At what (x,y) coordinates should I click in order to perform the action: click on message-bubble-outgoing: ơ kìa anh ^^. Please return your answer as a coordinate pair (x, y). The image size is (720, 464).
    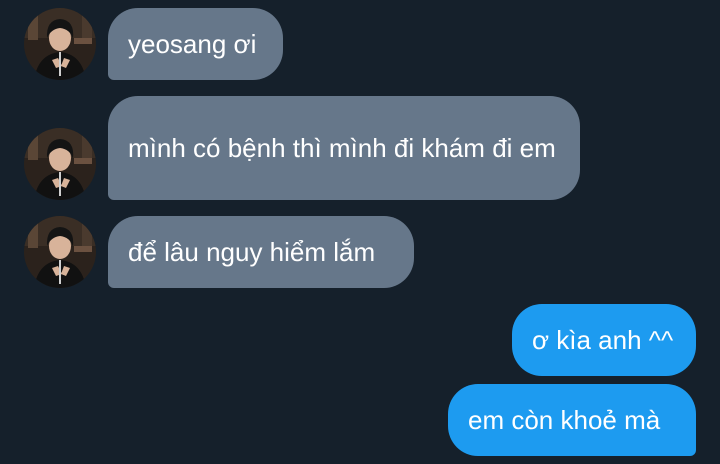
    Looking at the image, I should click on (604, 340).